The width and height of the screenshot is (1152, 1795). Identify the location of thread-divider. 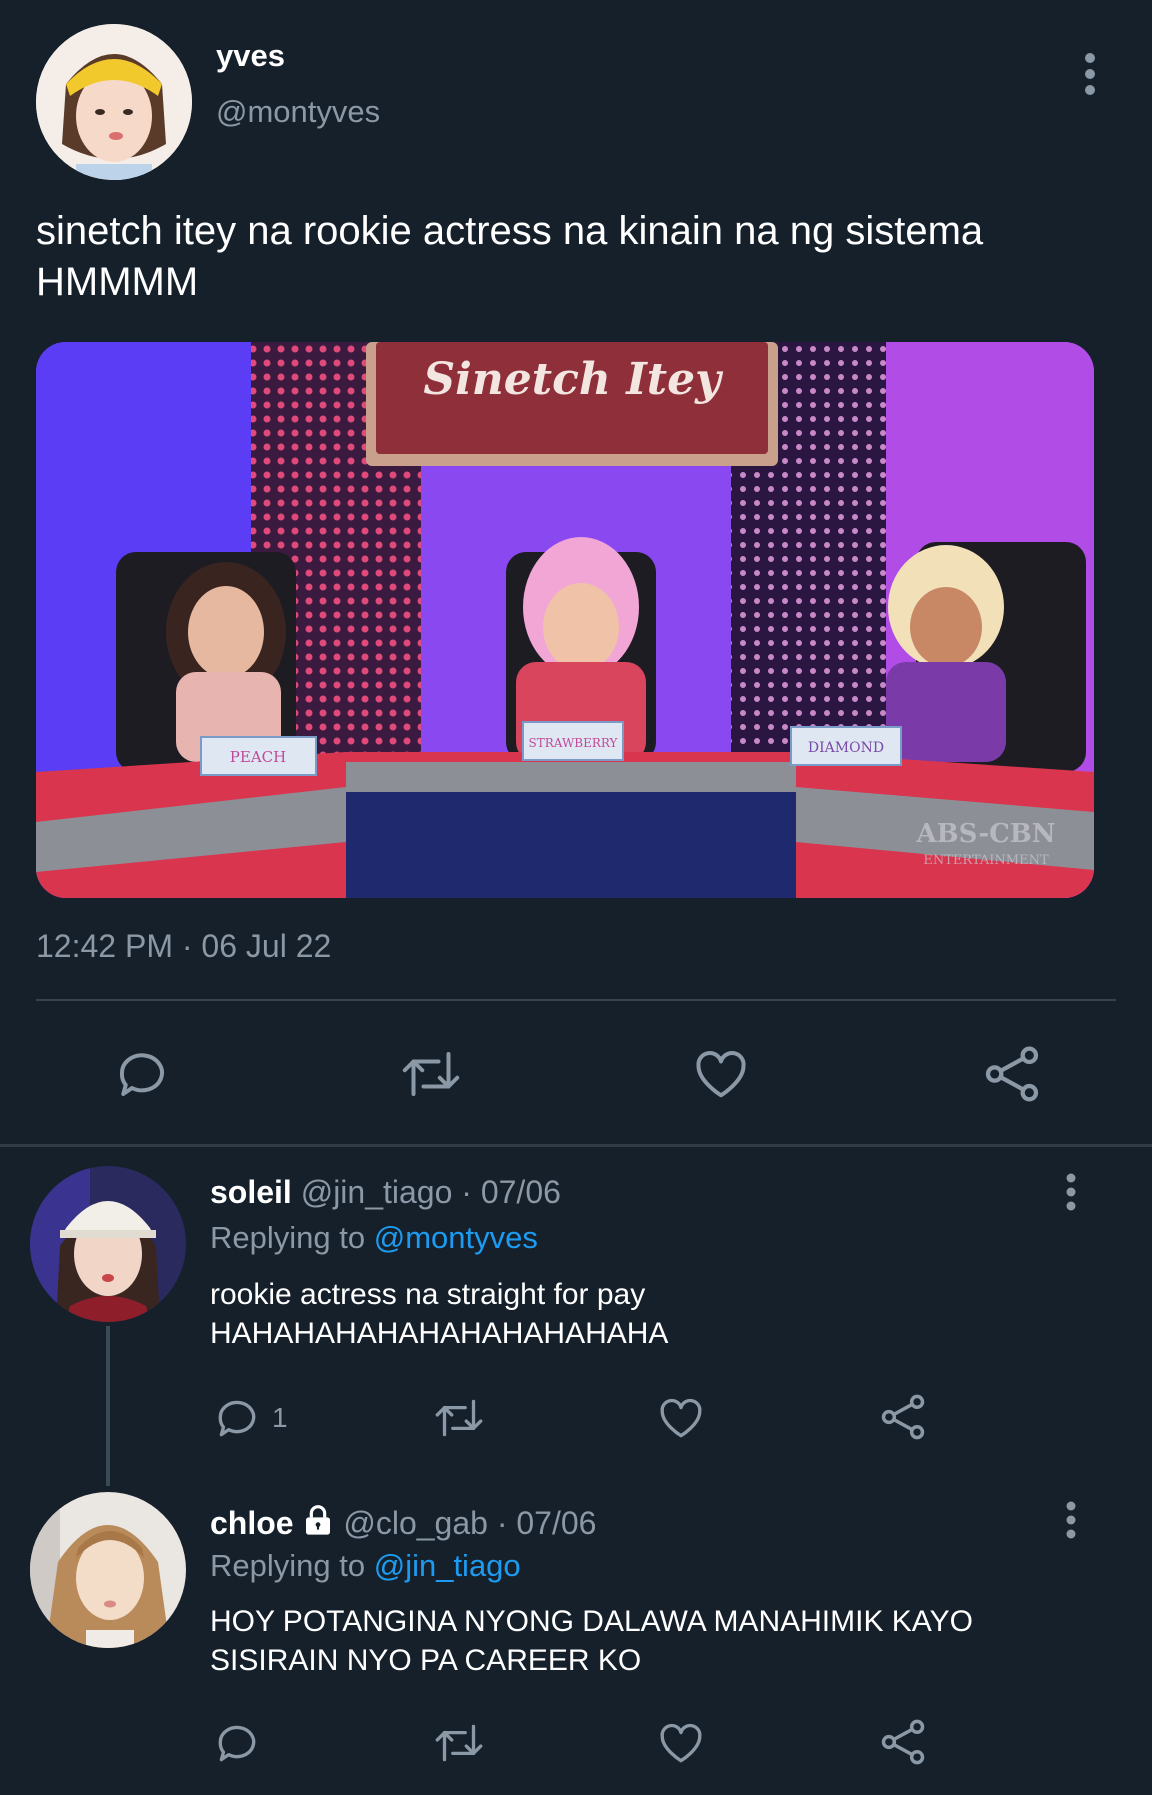
(576, 1145).